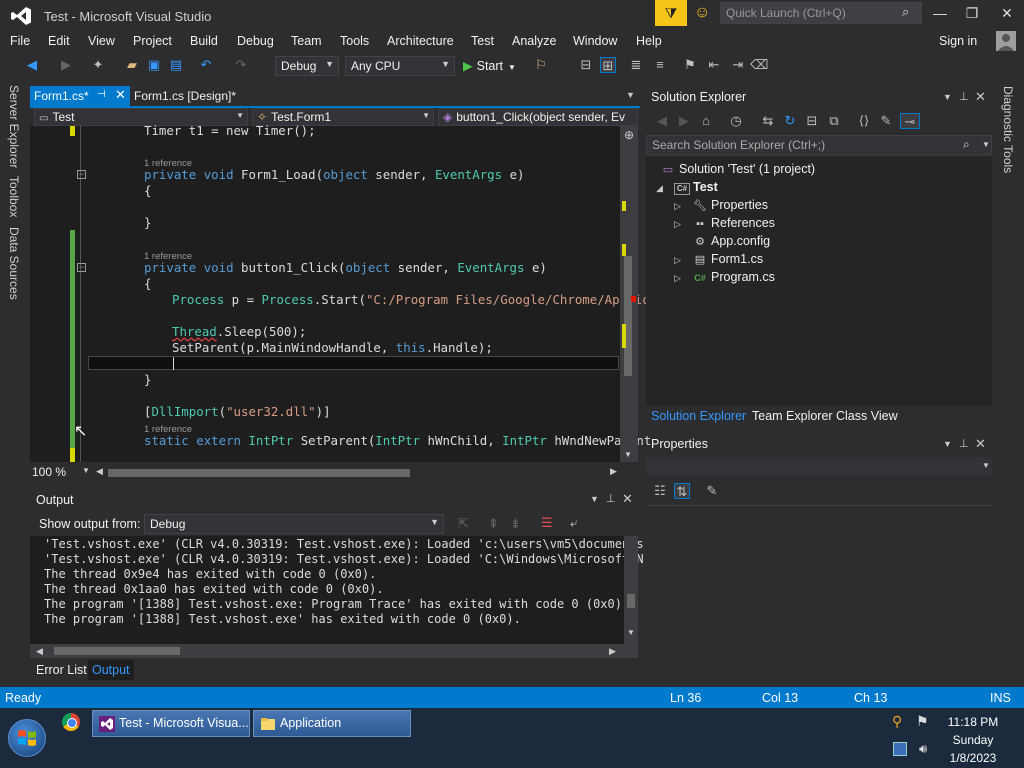  What do you see at coordinates (608, 65) in the screenshot?
I see `uncomment-icon: ⊞` at bounding box center [608, 65].